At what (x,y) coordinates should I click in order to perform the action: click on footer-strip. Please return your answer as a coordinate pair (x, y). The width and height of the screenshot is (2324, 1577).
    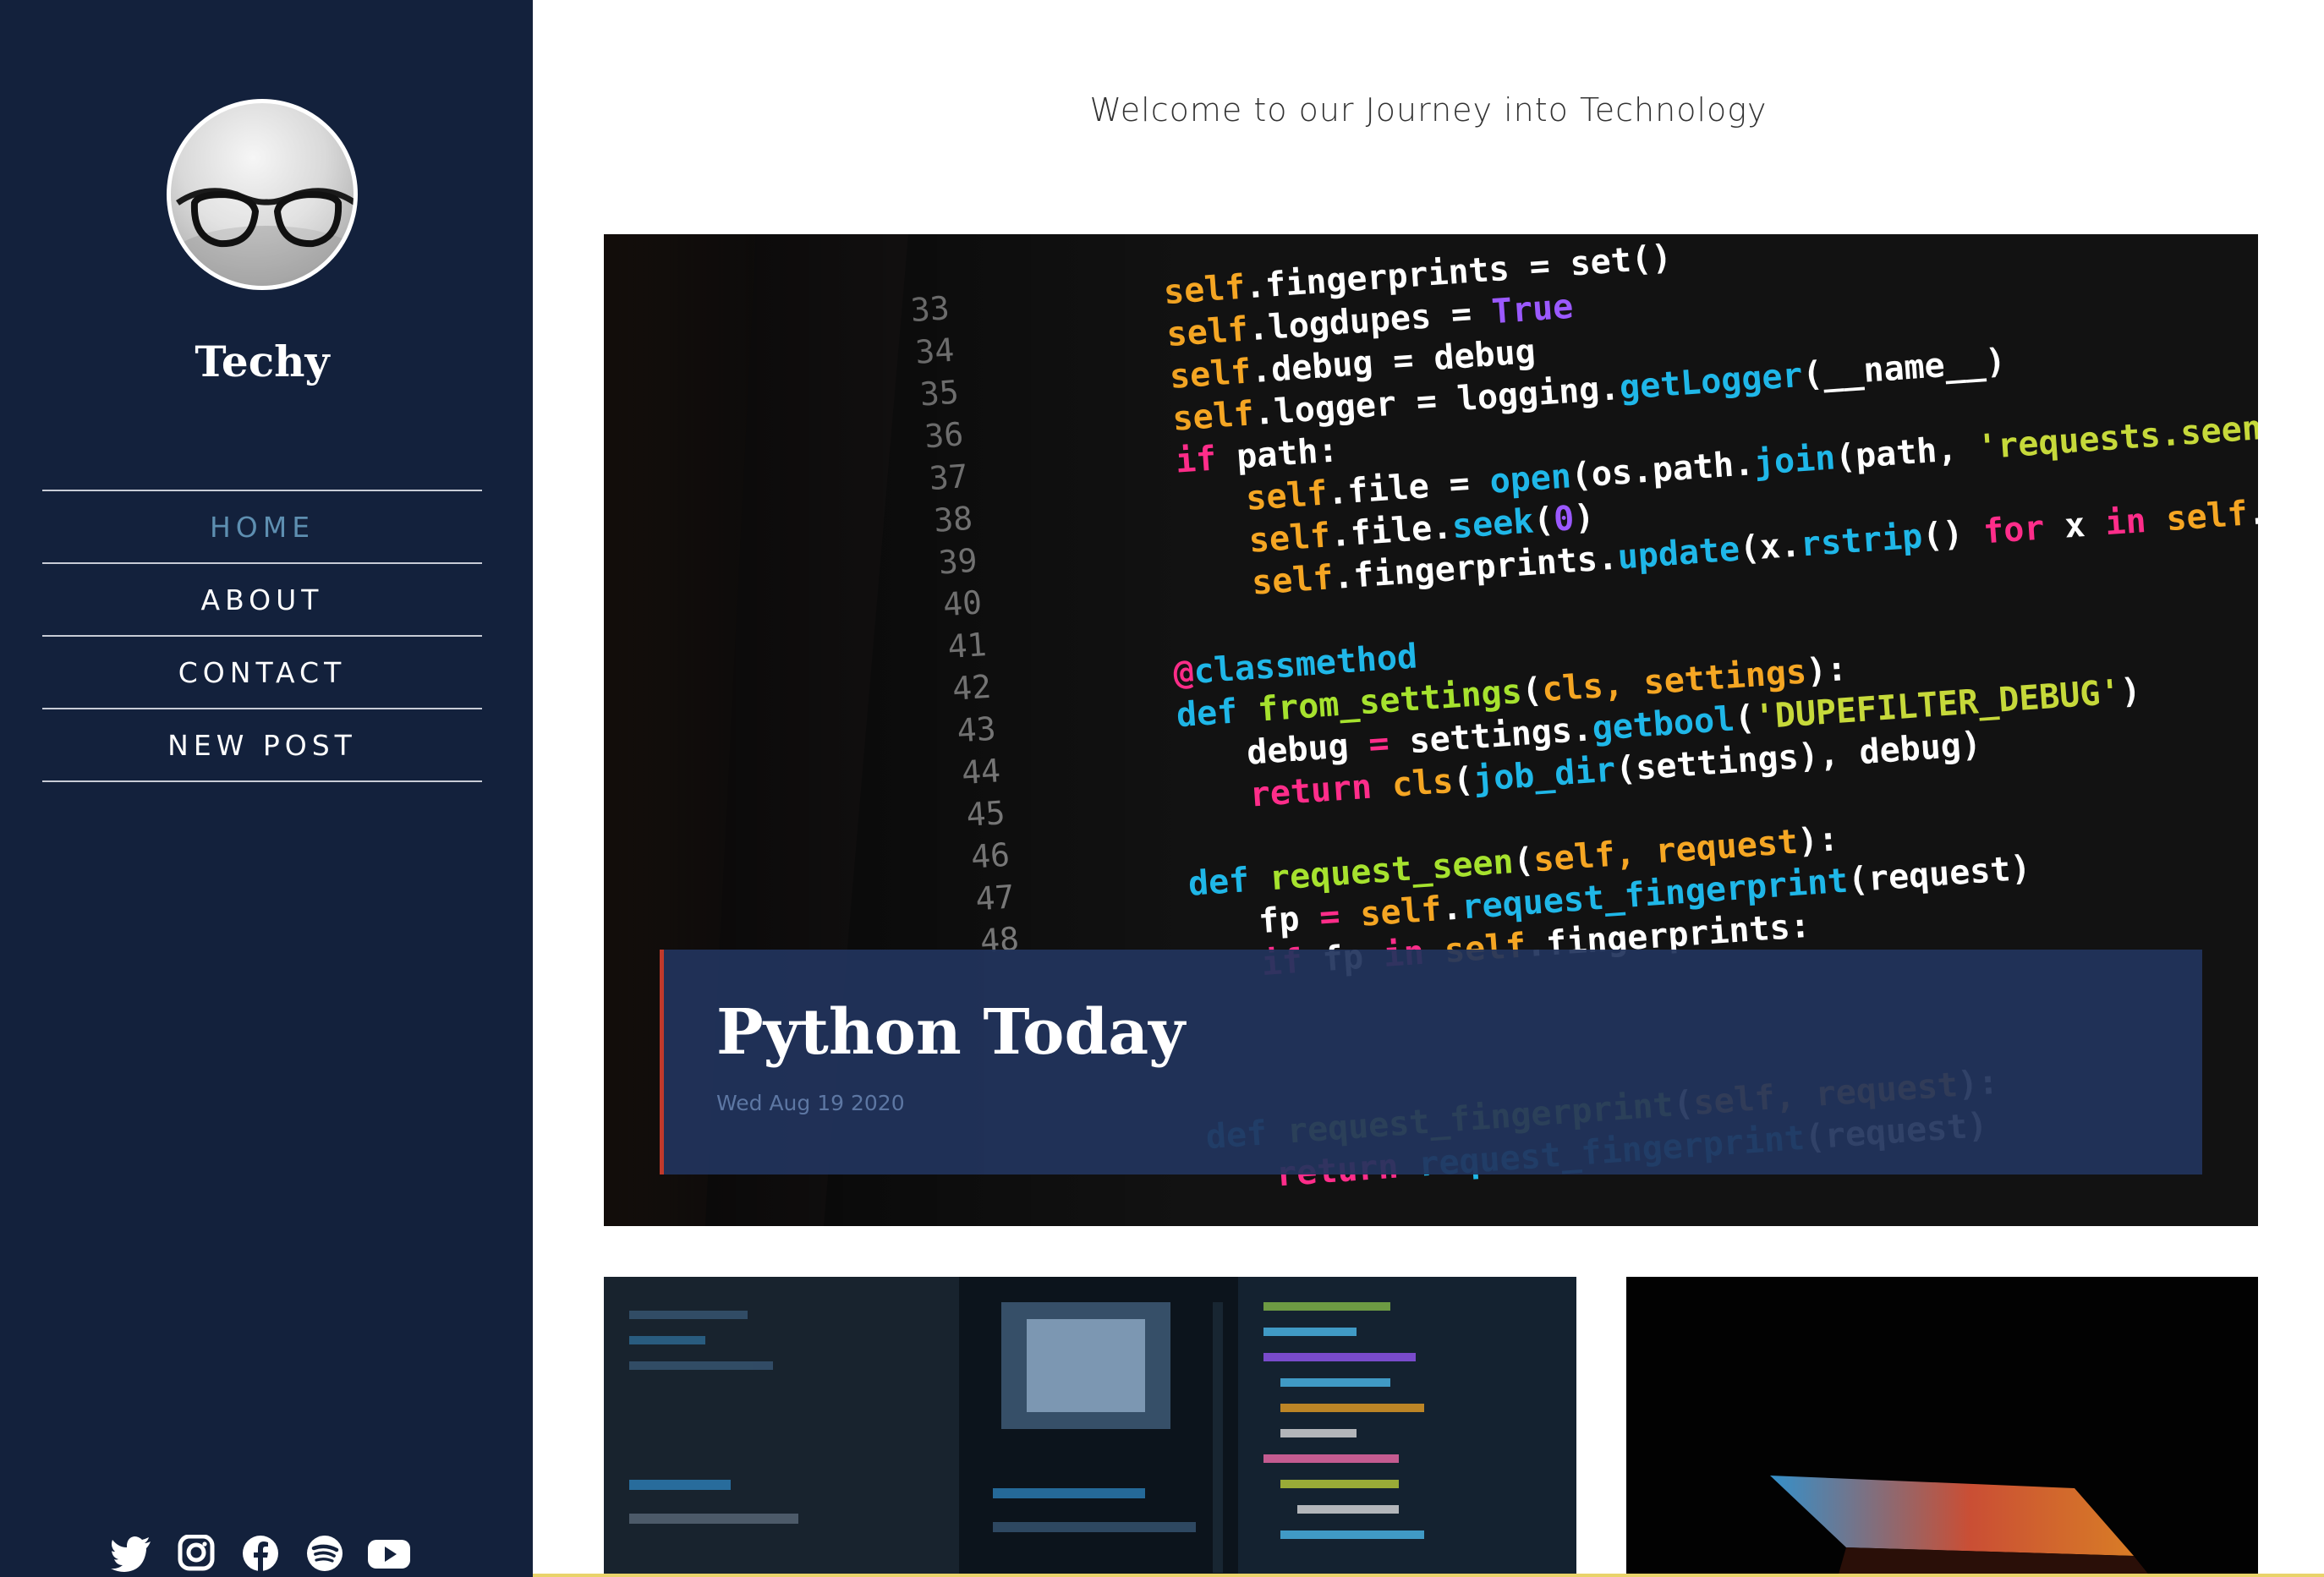
    Looking at the image, I should click on (1428, 1575).